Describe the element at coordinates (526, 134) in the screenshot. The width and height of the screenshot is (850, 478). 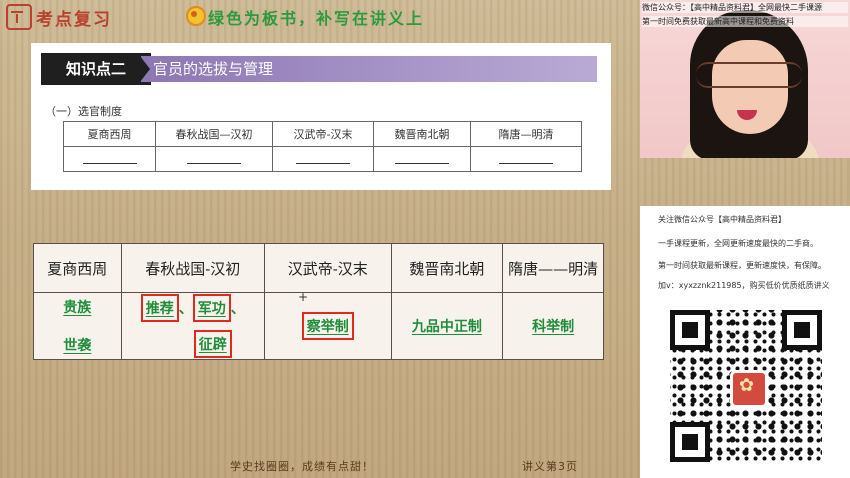
I see `handout-header: 隋唐—明清` at that location.